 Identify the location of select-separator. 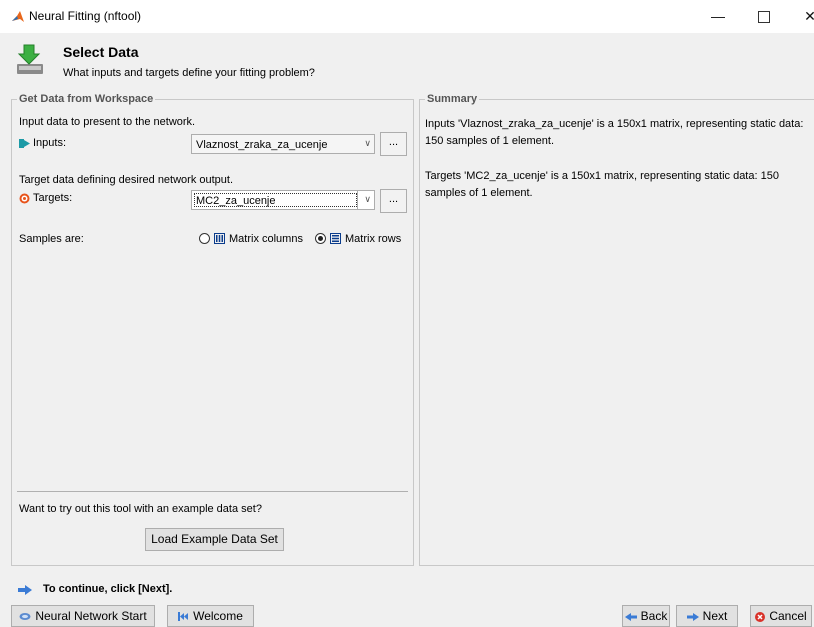
(357, 200).